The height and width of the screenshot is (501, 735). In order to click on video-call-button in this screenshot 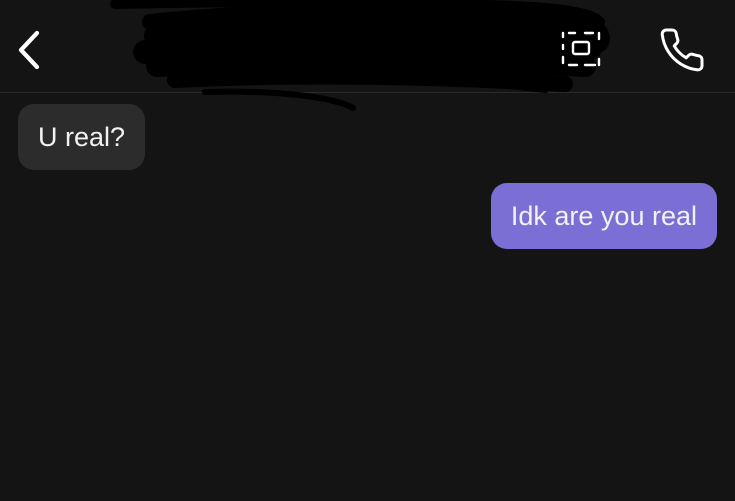, I will do `click(581, 49)`.